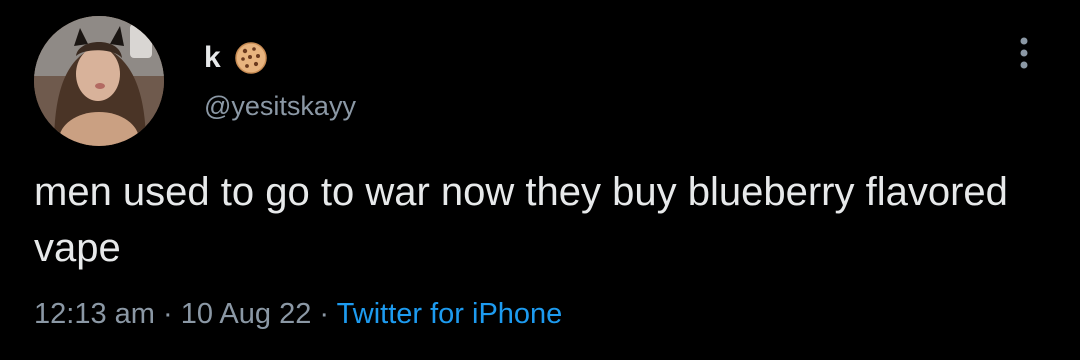 This screenshot has height=360, width=1080. Describe the element at coordinates (250, 58) in the screenshot. I see `cookie-icon` at that location.